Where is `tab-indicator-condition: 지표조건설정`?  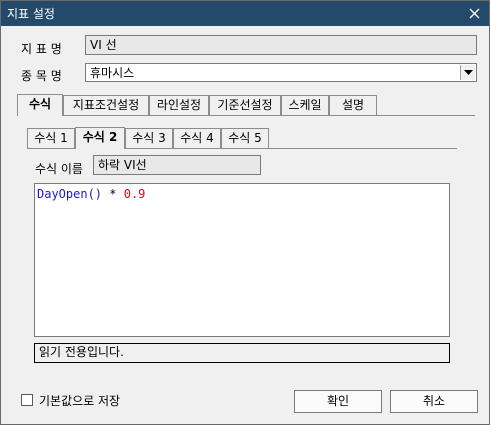 tab-indicator-condition: 지표조건설정 is located at coordinates (106, 105).